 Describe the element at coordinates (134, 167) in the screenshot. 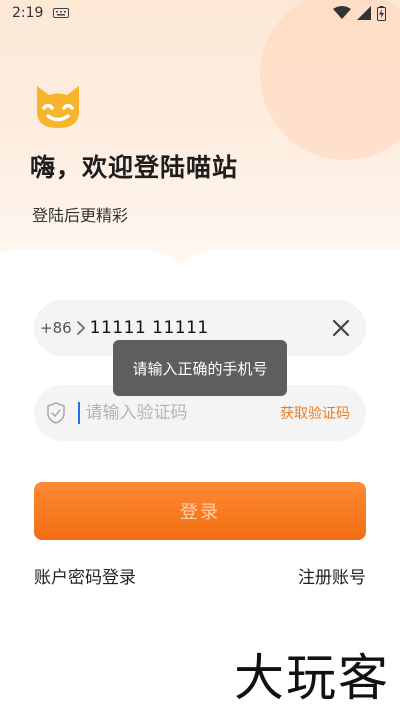

I see `page-title: 嗨，欢迎登陆喵站` at that location.